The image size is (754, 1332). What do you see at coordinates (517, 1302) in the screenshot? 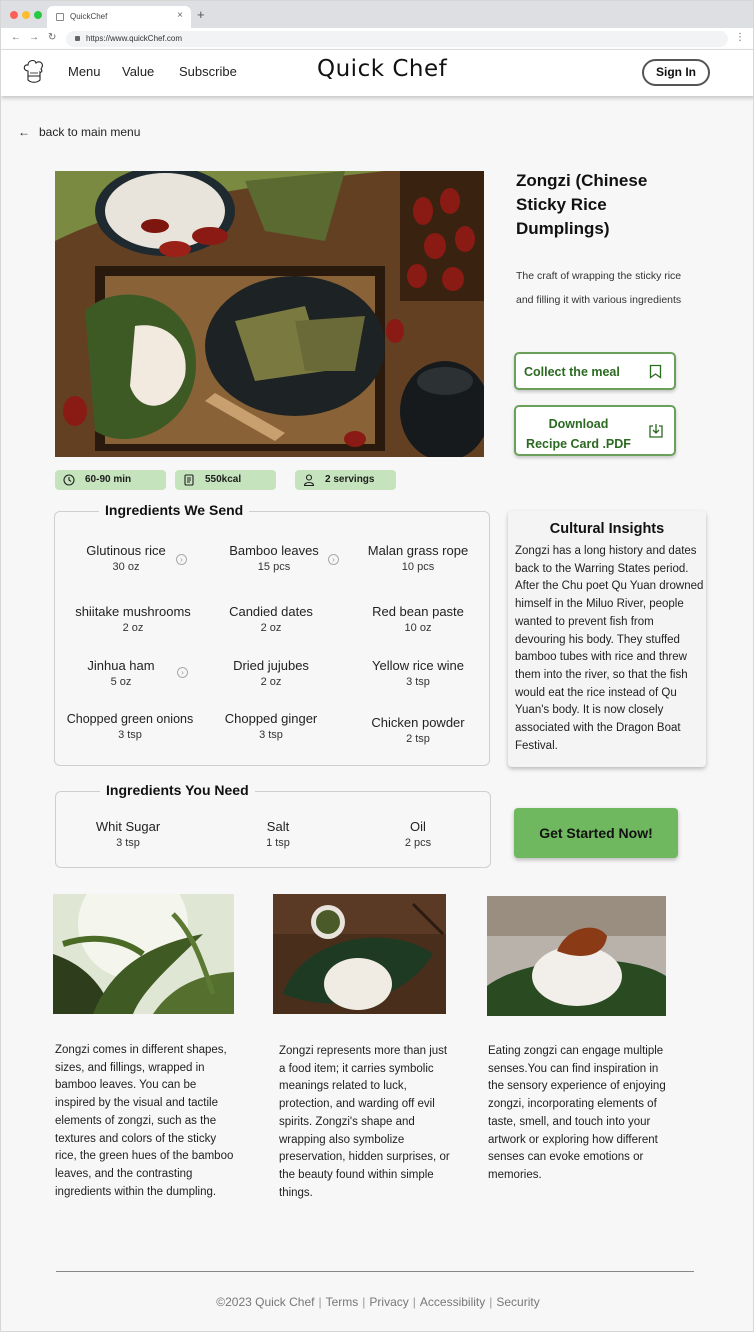
I see `footer-security-link: Security` at bounding box center [517, 1302].